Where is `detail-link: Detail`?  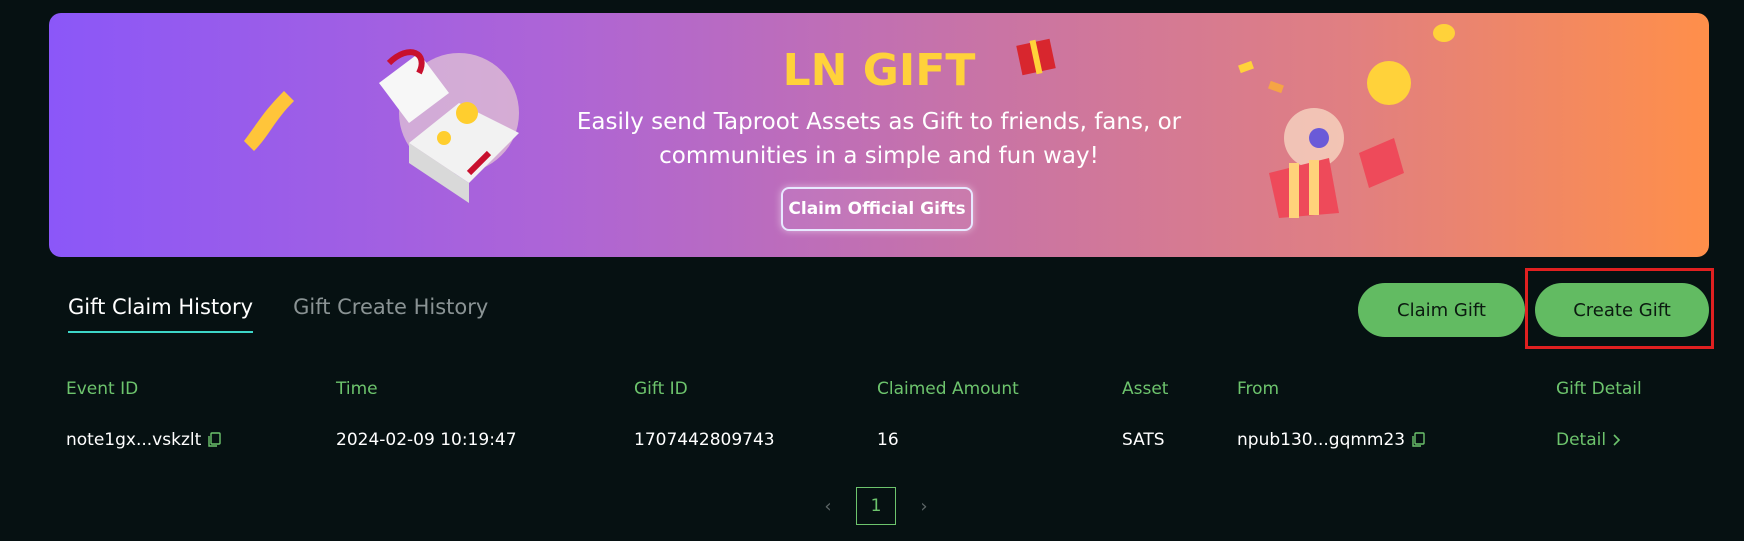
detail-link: Detail is located at coordinates (1589, 440).